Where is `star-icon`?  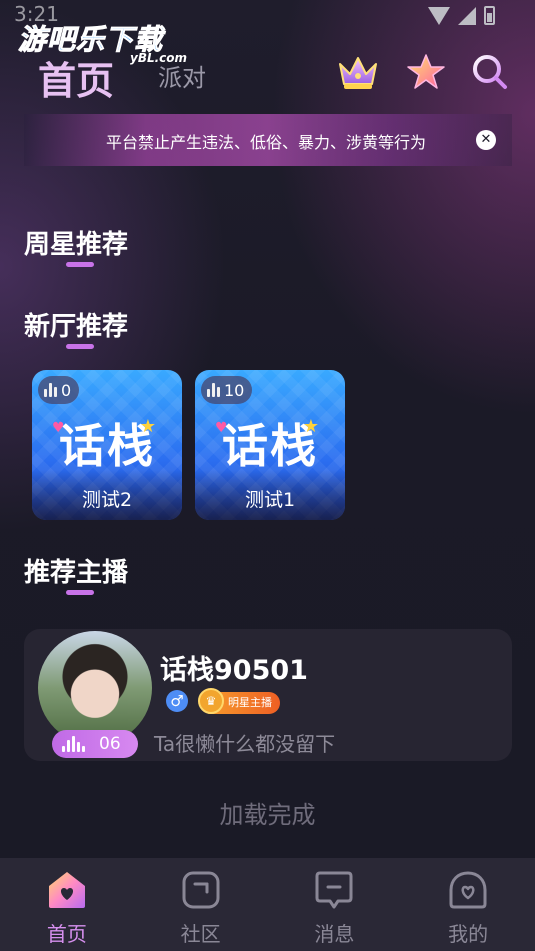 star-icon is located at coordinates (426, 72).